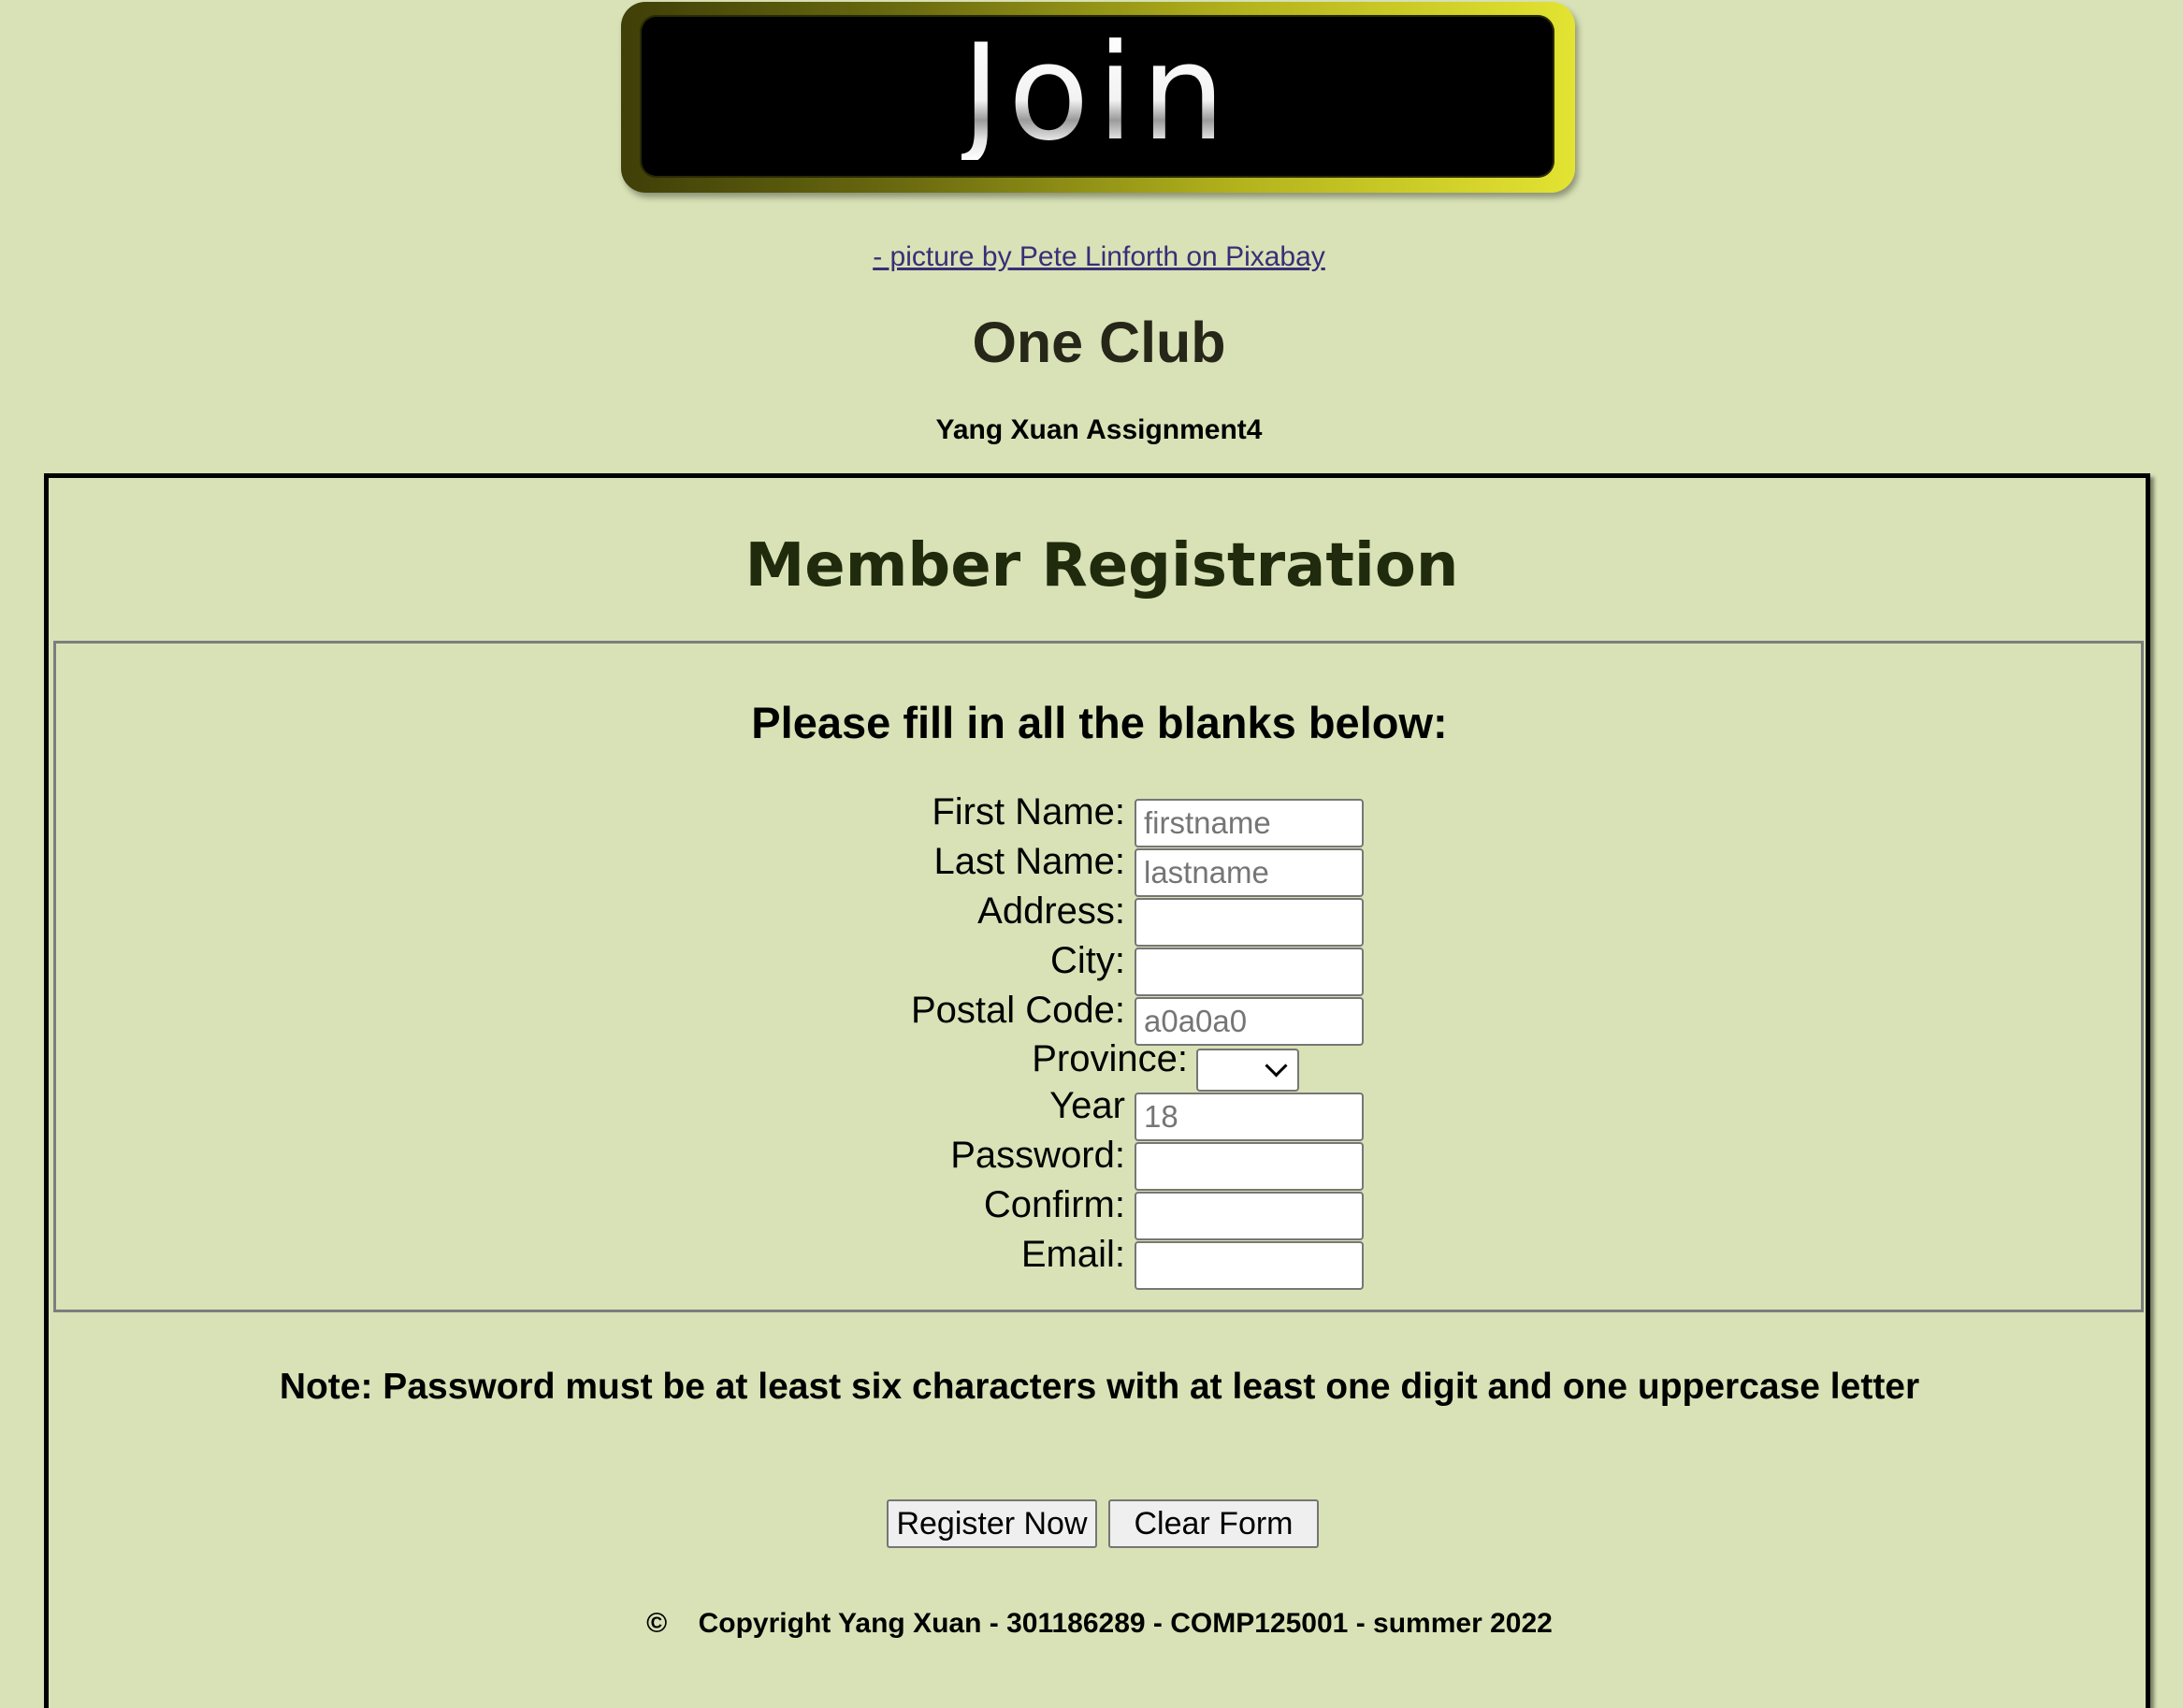 The height and width of the screenshot is (1708, 2183). Describe the element at coordinates (1249, 1166) in the screenshot. I see `password-input` at that location.